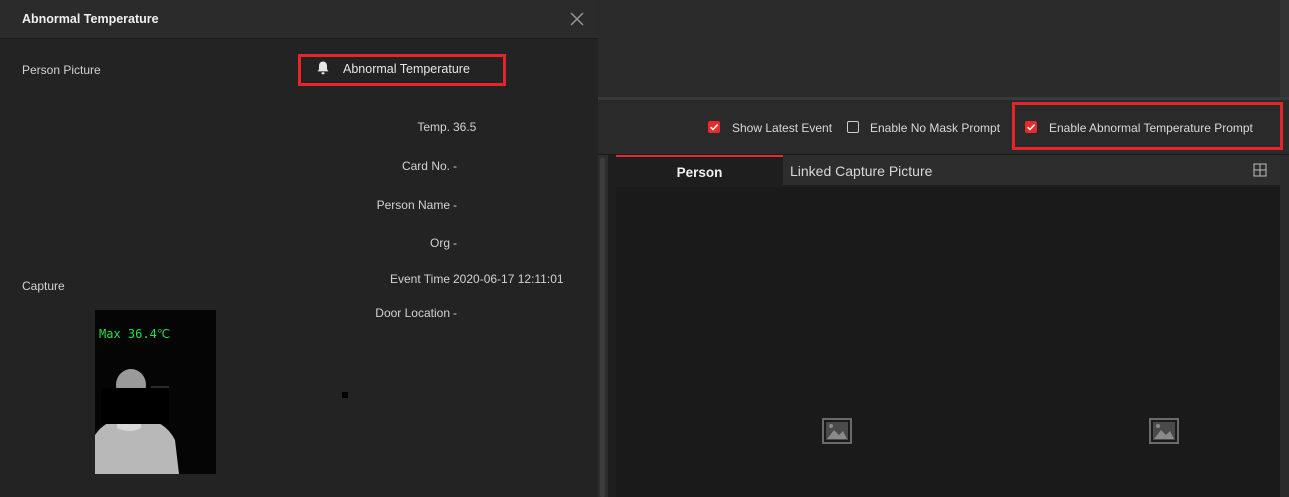  Describe the element at coordinates (1284, 48) in the screenshot. I see `window-edge` at that location.